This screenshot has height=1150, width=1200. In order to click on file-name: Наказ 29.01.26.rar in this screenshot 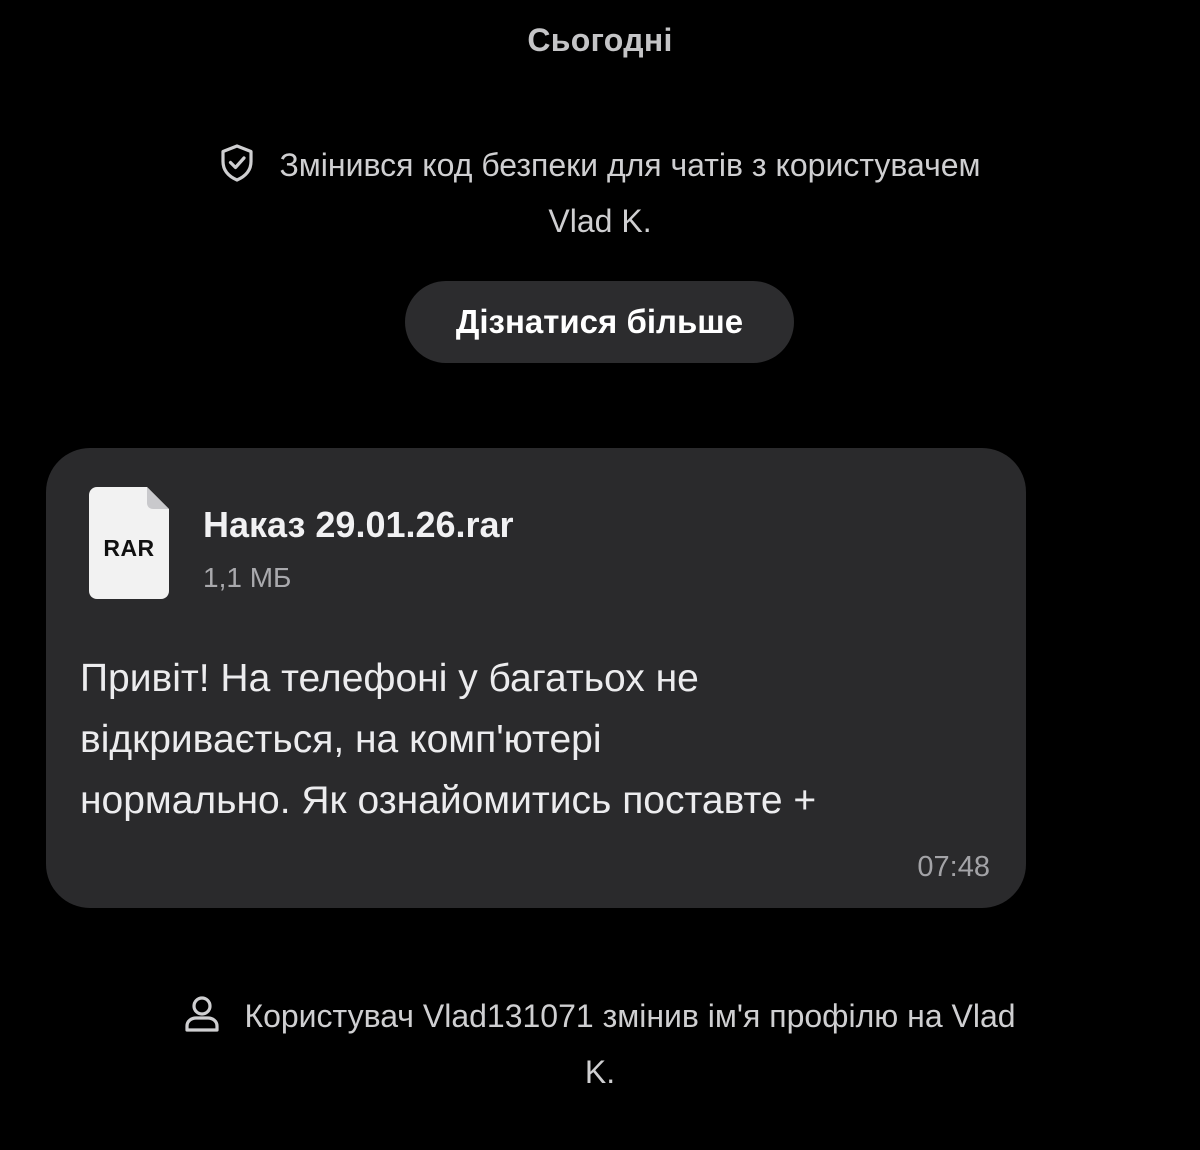, I will do `click(358, 524)`.